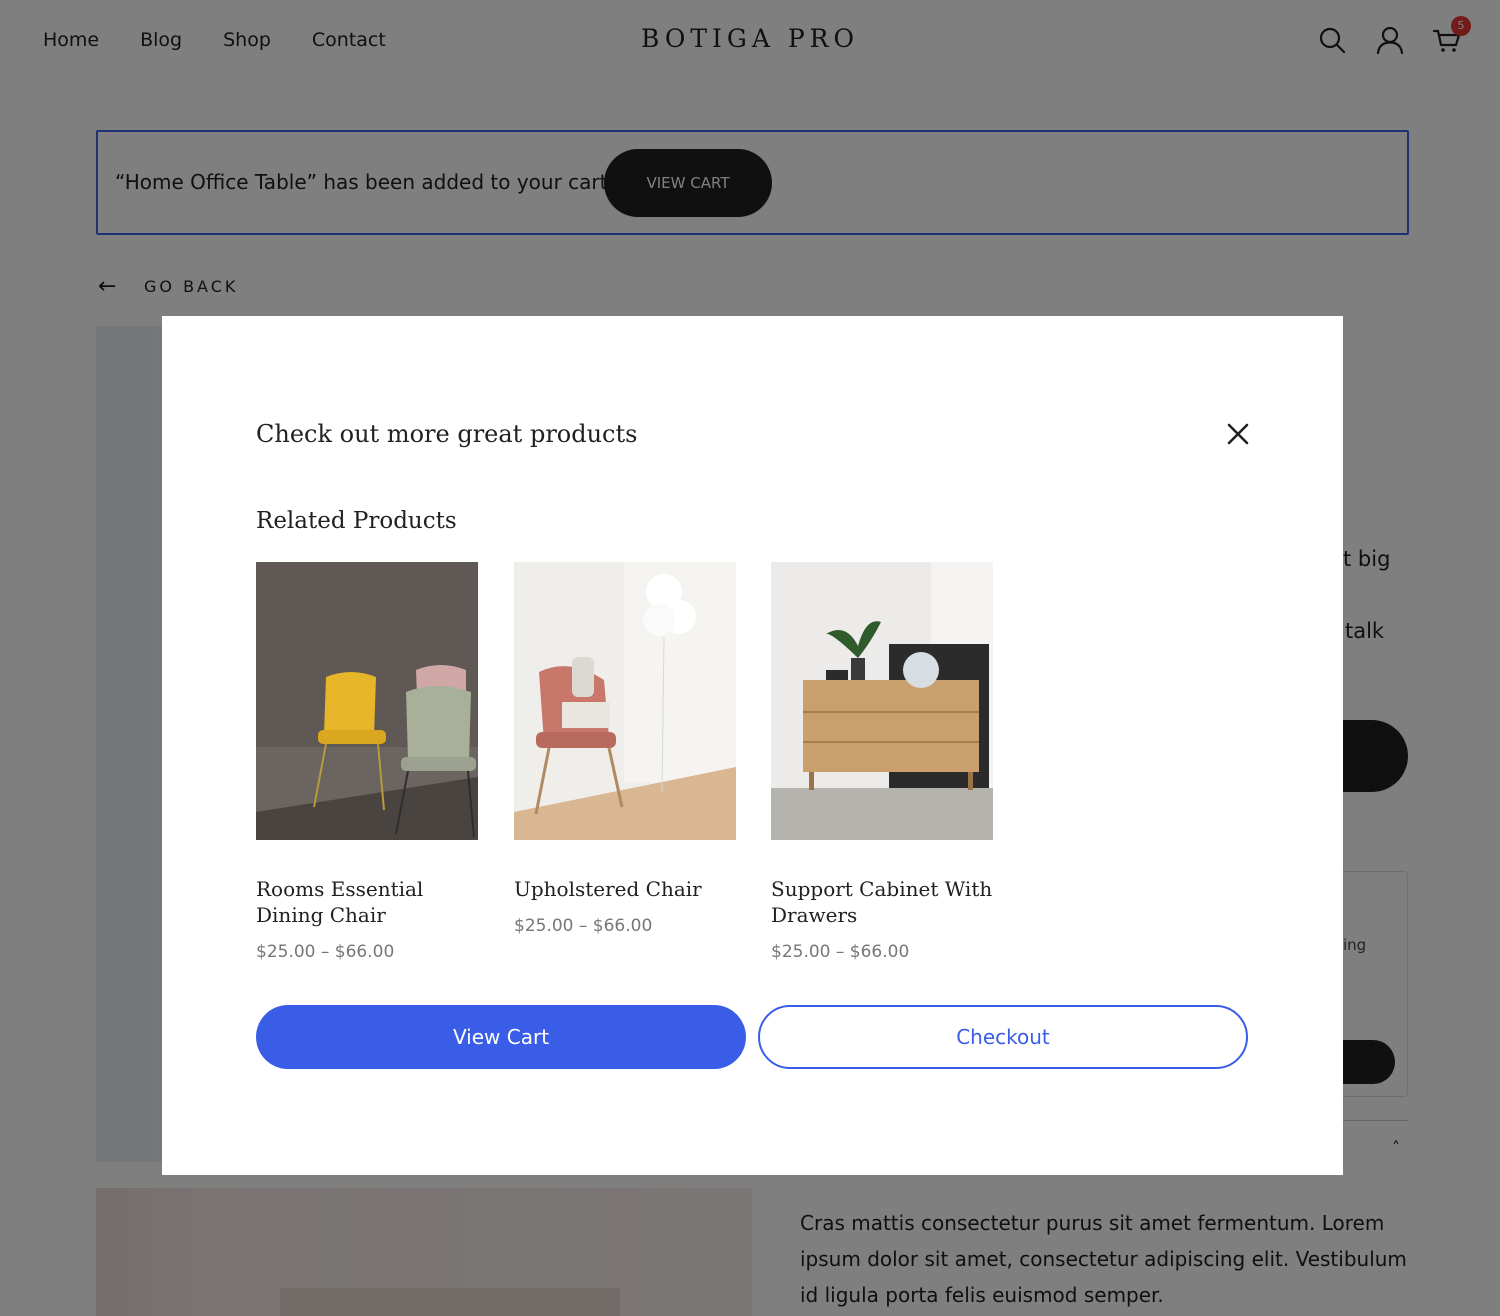 The width and height of the screenshot is (1500, 1316). What do you see at coordinates (625, 701) in the screenshot?
I see `product-image-upholstered-chair` at bounding box center [625, 701].